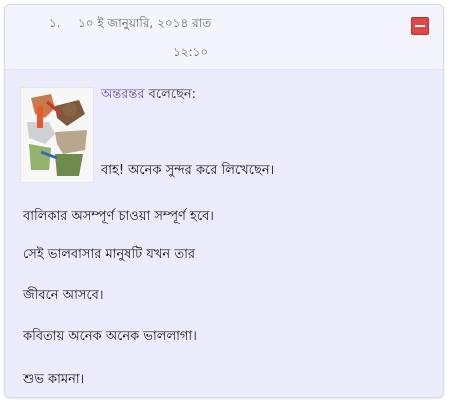 This screenshot has width=450, height=407. Describe the element at coordinates (420, 26) in the screenshot. I see `mail-icon` at that location.